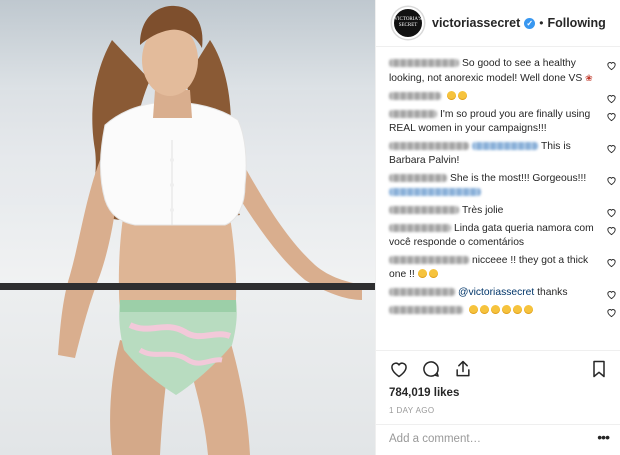 The height and width of the screenshot is (455, 620). I want to click on add-comment-input, so click(489, 439).